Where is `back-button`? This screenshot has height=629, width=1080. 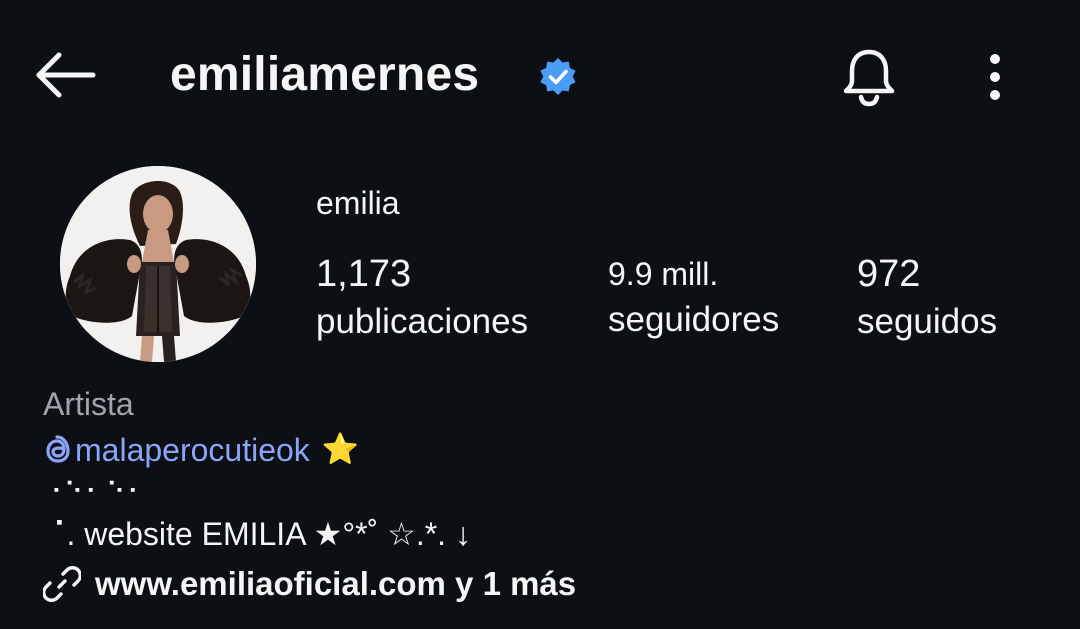
back-button is located at coordinates (65, 75).